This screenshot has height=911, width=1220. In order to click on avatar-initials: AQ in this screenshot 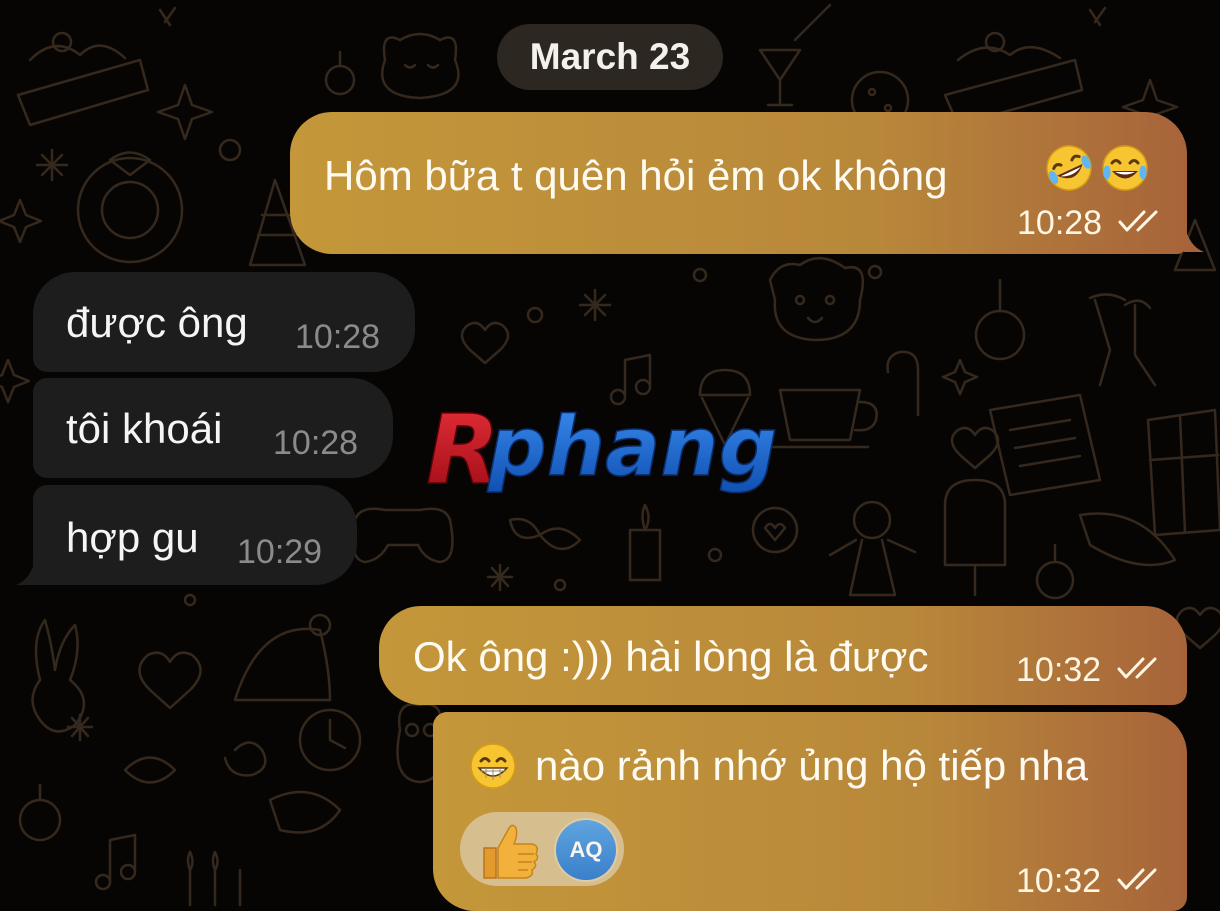, I will do `click(586, 849)`.